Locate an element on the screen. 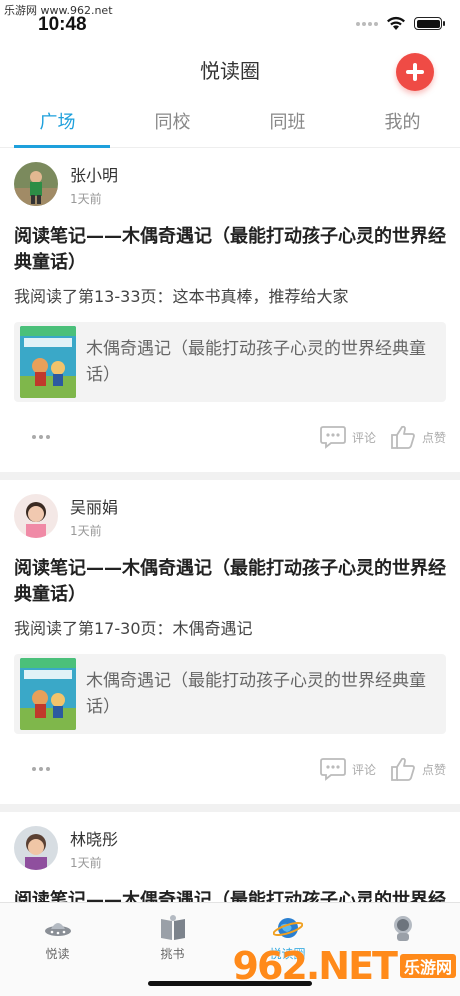 The width and height of the screenshot is (460, 996). watermark-logo: 962.NET 乐游网 is located at coordinates (344, 966).